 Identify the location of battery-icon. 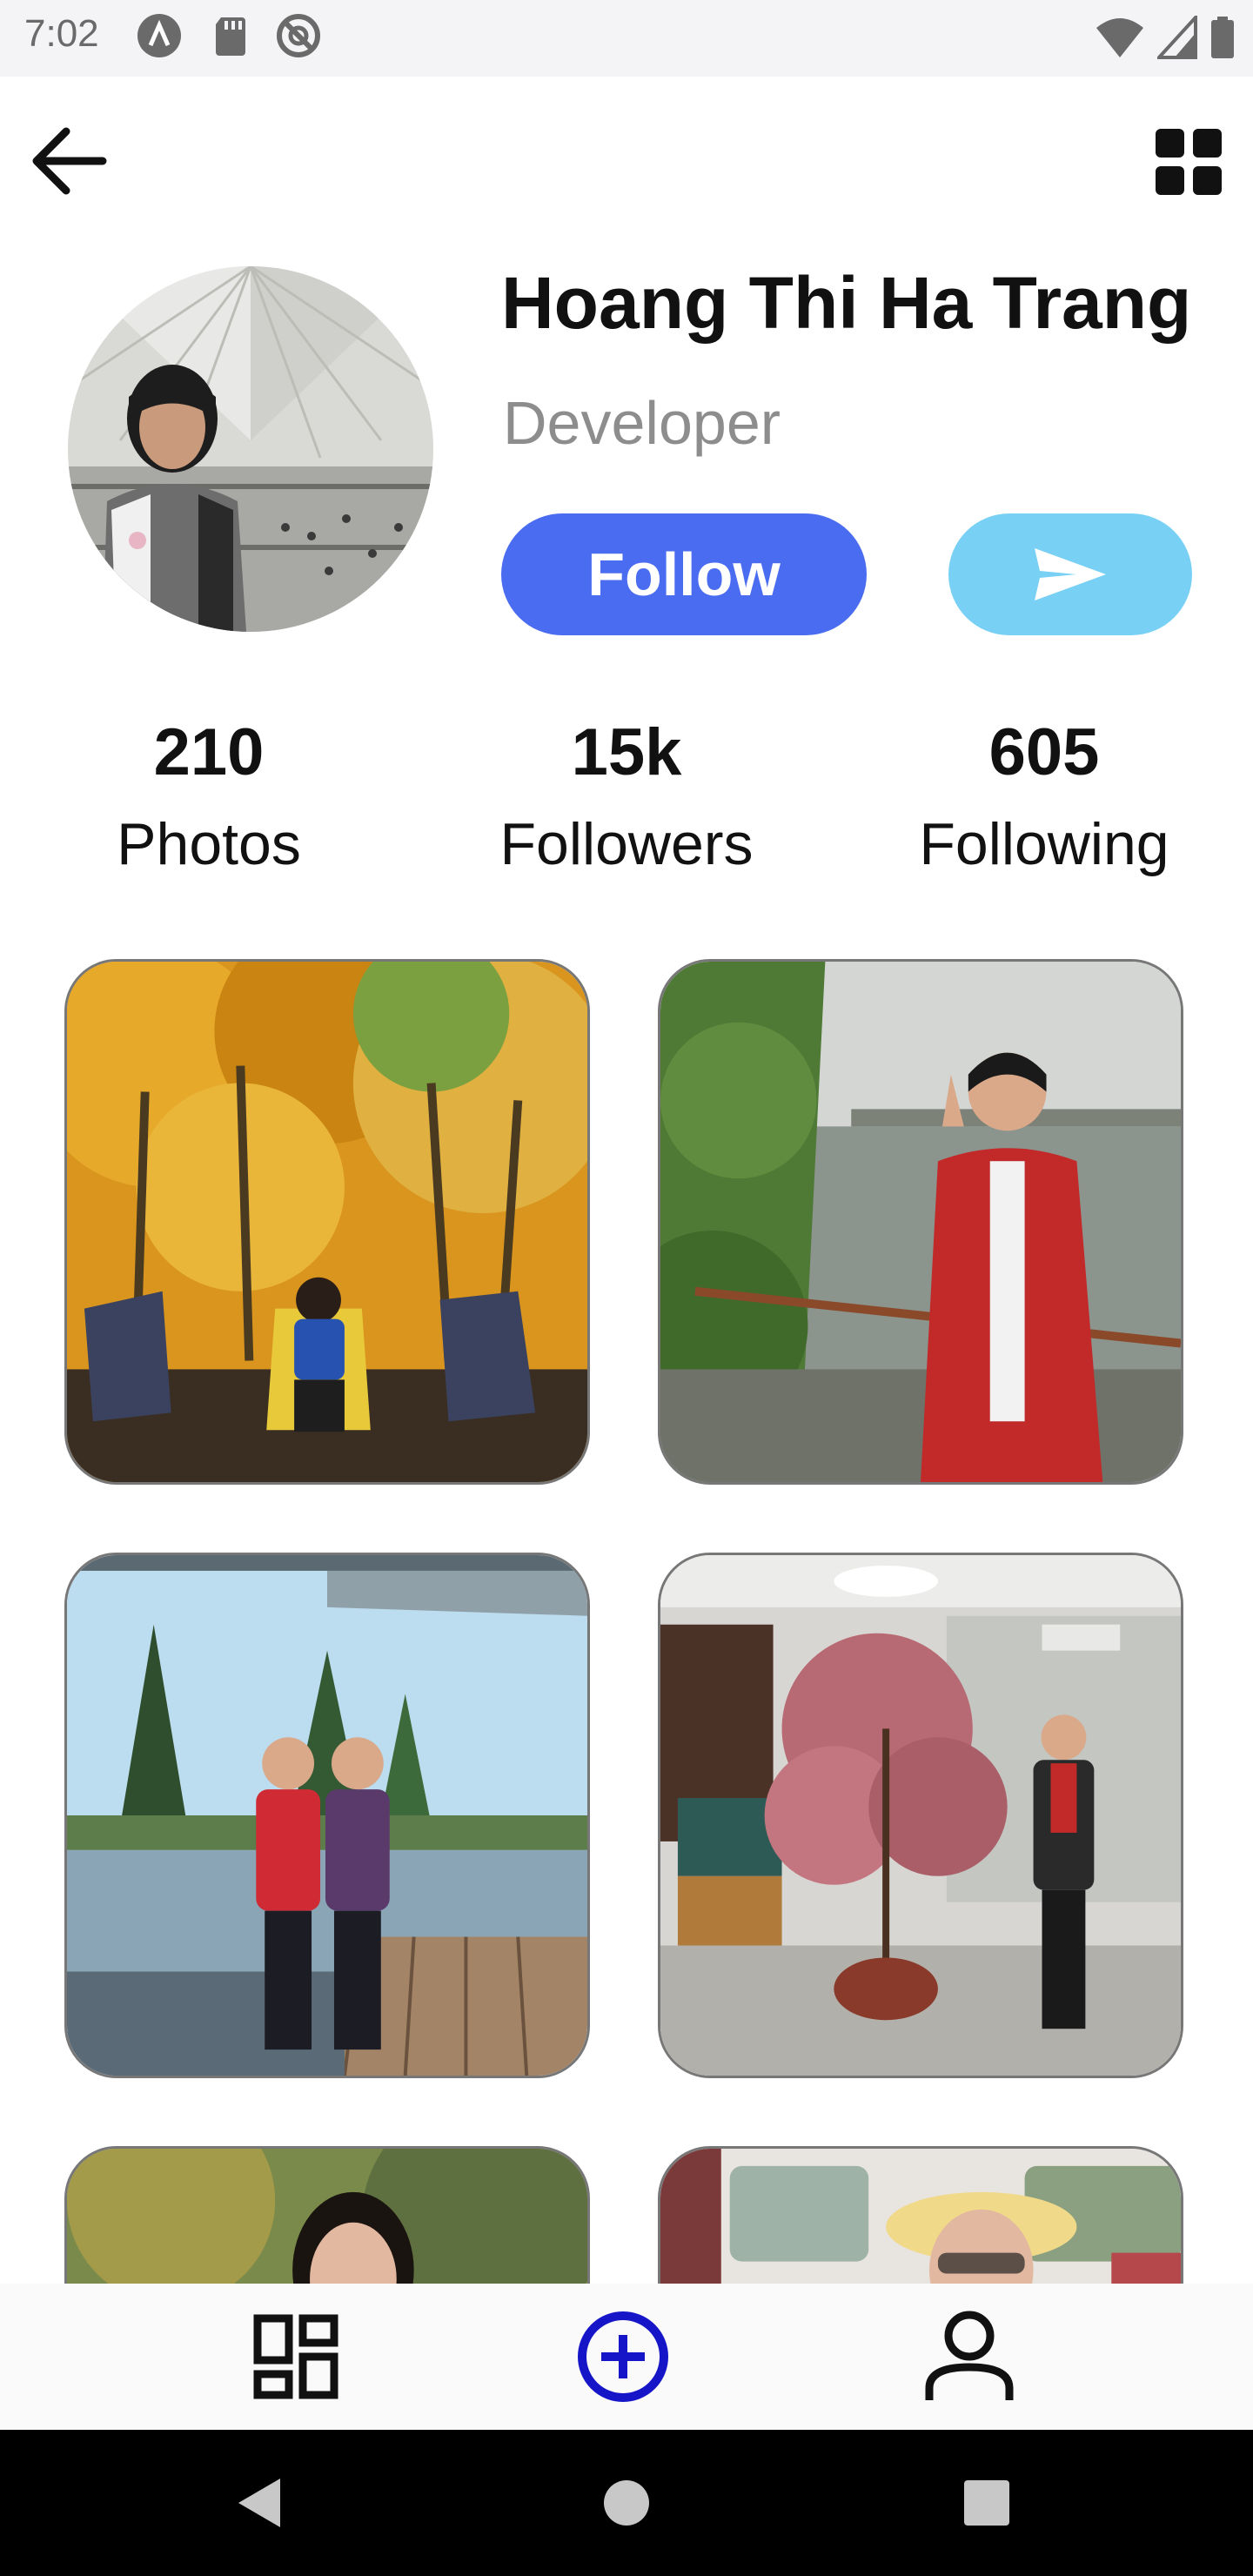
(1222, 37).